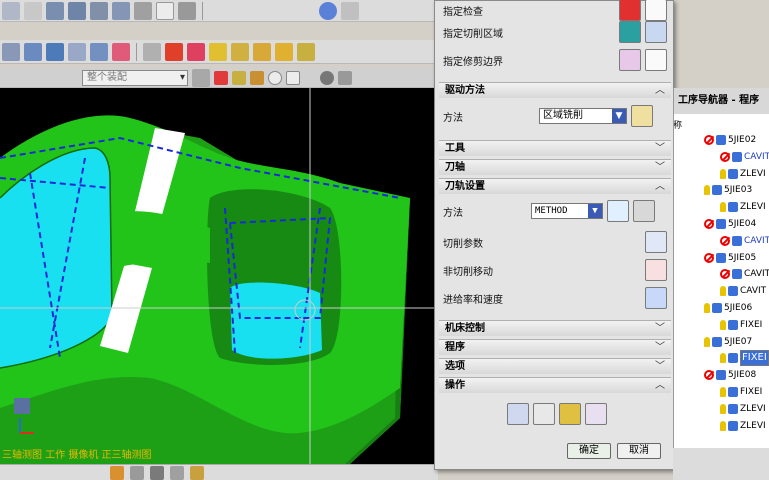 The image size is (769, 480). What do you see at coordinates (730, 258) in the screenshot?
I see `navigator-item: 5JIE05` at bounding box center [730, 258].